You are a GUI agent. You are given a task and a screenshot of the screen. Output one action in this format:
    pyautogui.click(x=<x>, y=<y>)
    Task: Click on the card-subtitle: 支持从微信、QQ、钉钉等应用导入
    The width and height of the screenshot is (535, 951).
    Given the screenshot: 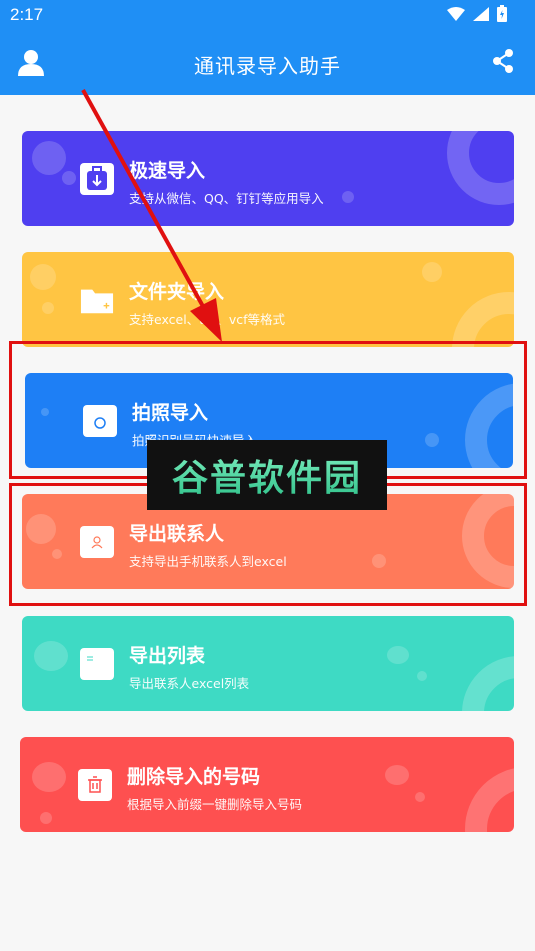 What is the action you would take?
    pyautogui.click(x=226, y=198)
    